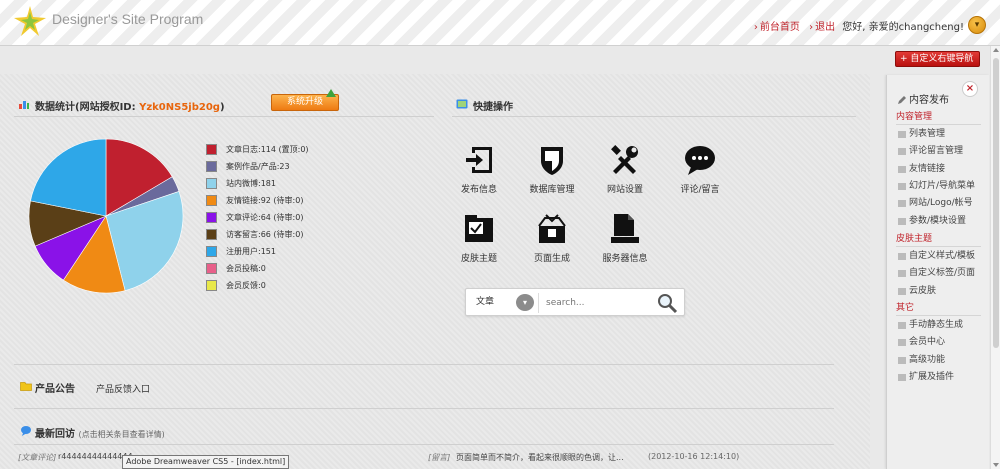 The height and width of the screenshot is (469, 1000). I want to click on sidebar-item-label: 高级功能, so click(927, 359).